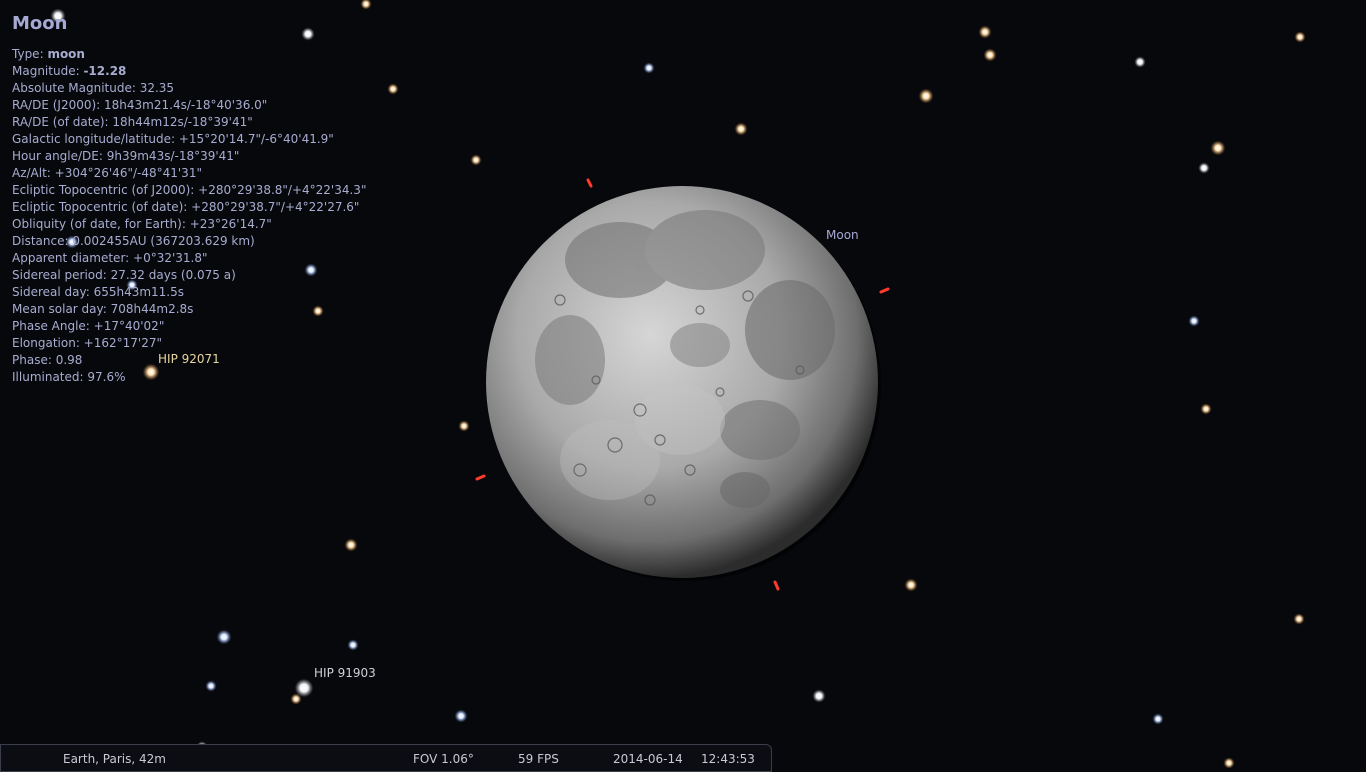 Image resolution: width=1366 pixels, height=772 pixels. I want to click on location-text: Earth, Paris, 42m, so click(114, 759).